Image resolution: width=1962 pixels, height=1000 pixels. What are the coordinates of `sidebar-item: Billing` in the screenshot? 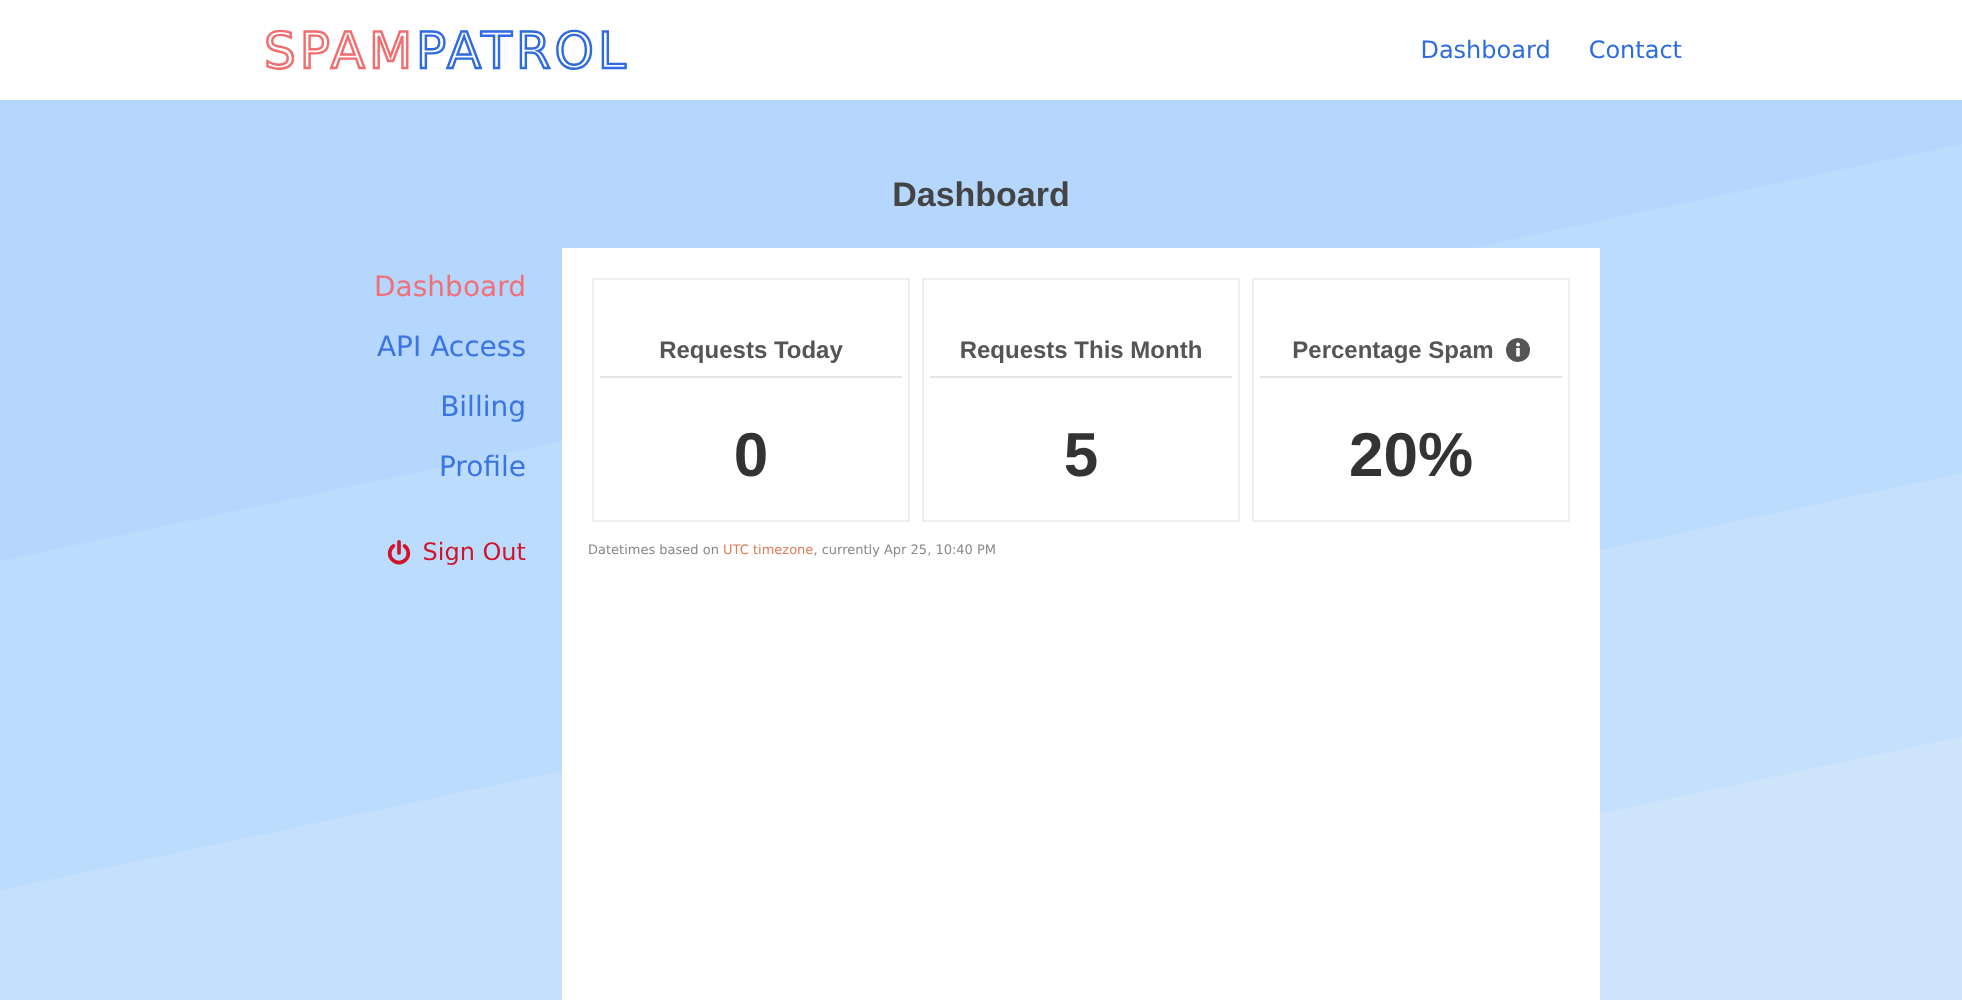 It's located at (483, 408).